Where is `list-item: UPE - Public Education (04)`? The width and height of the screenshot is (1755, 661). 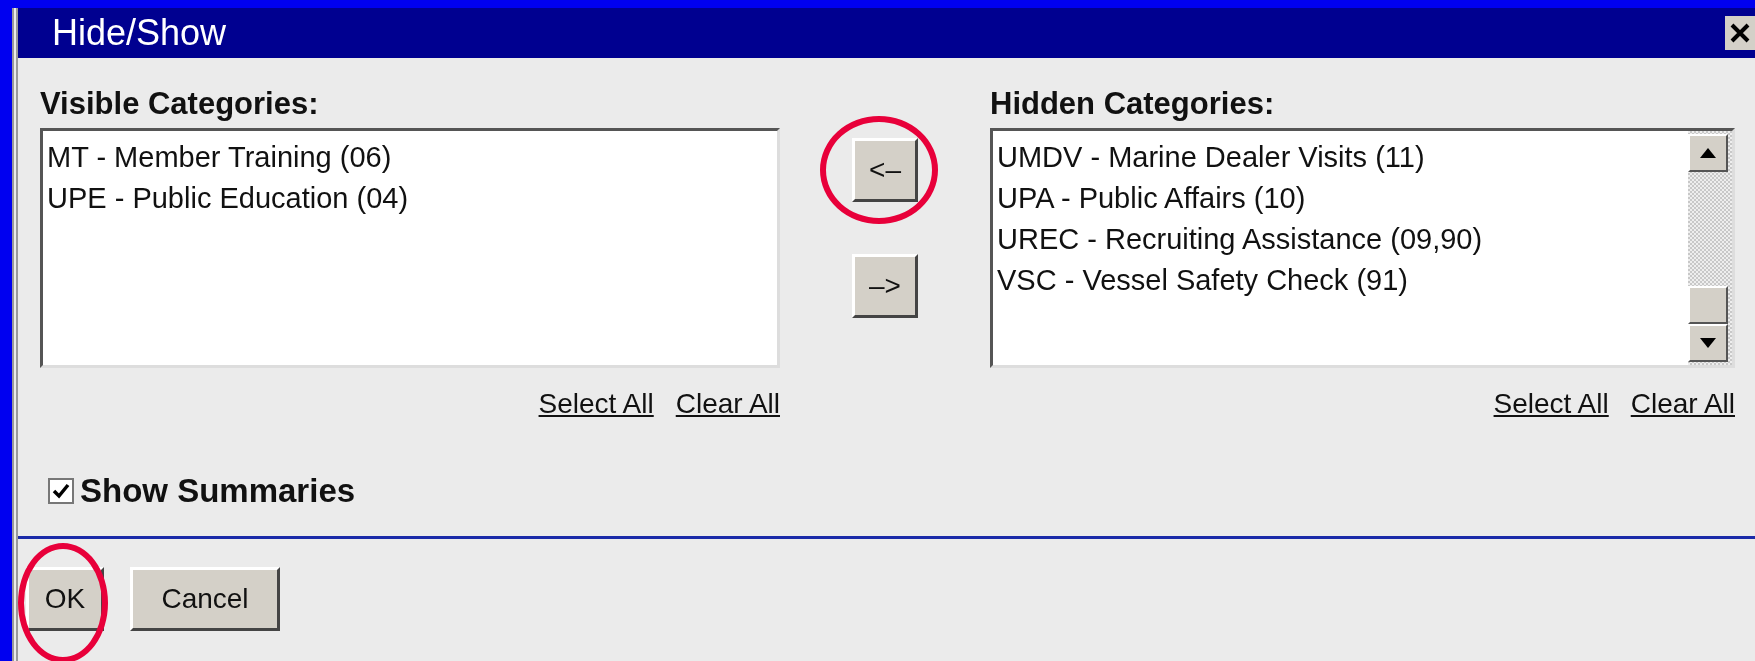 list-item: UPE - Public Education (04) is located at coordinates (410, 198).